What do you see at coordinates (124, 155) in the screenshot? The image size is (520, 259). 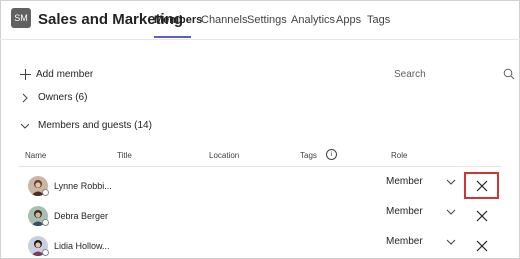 I see `column-header-title: Title` at bounding box center [124, 155].